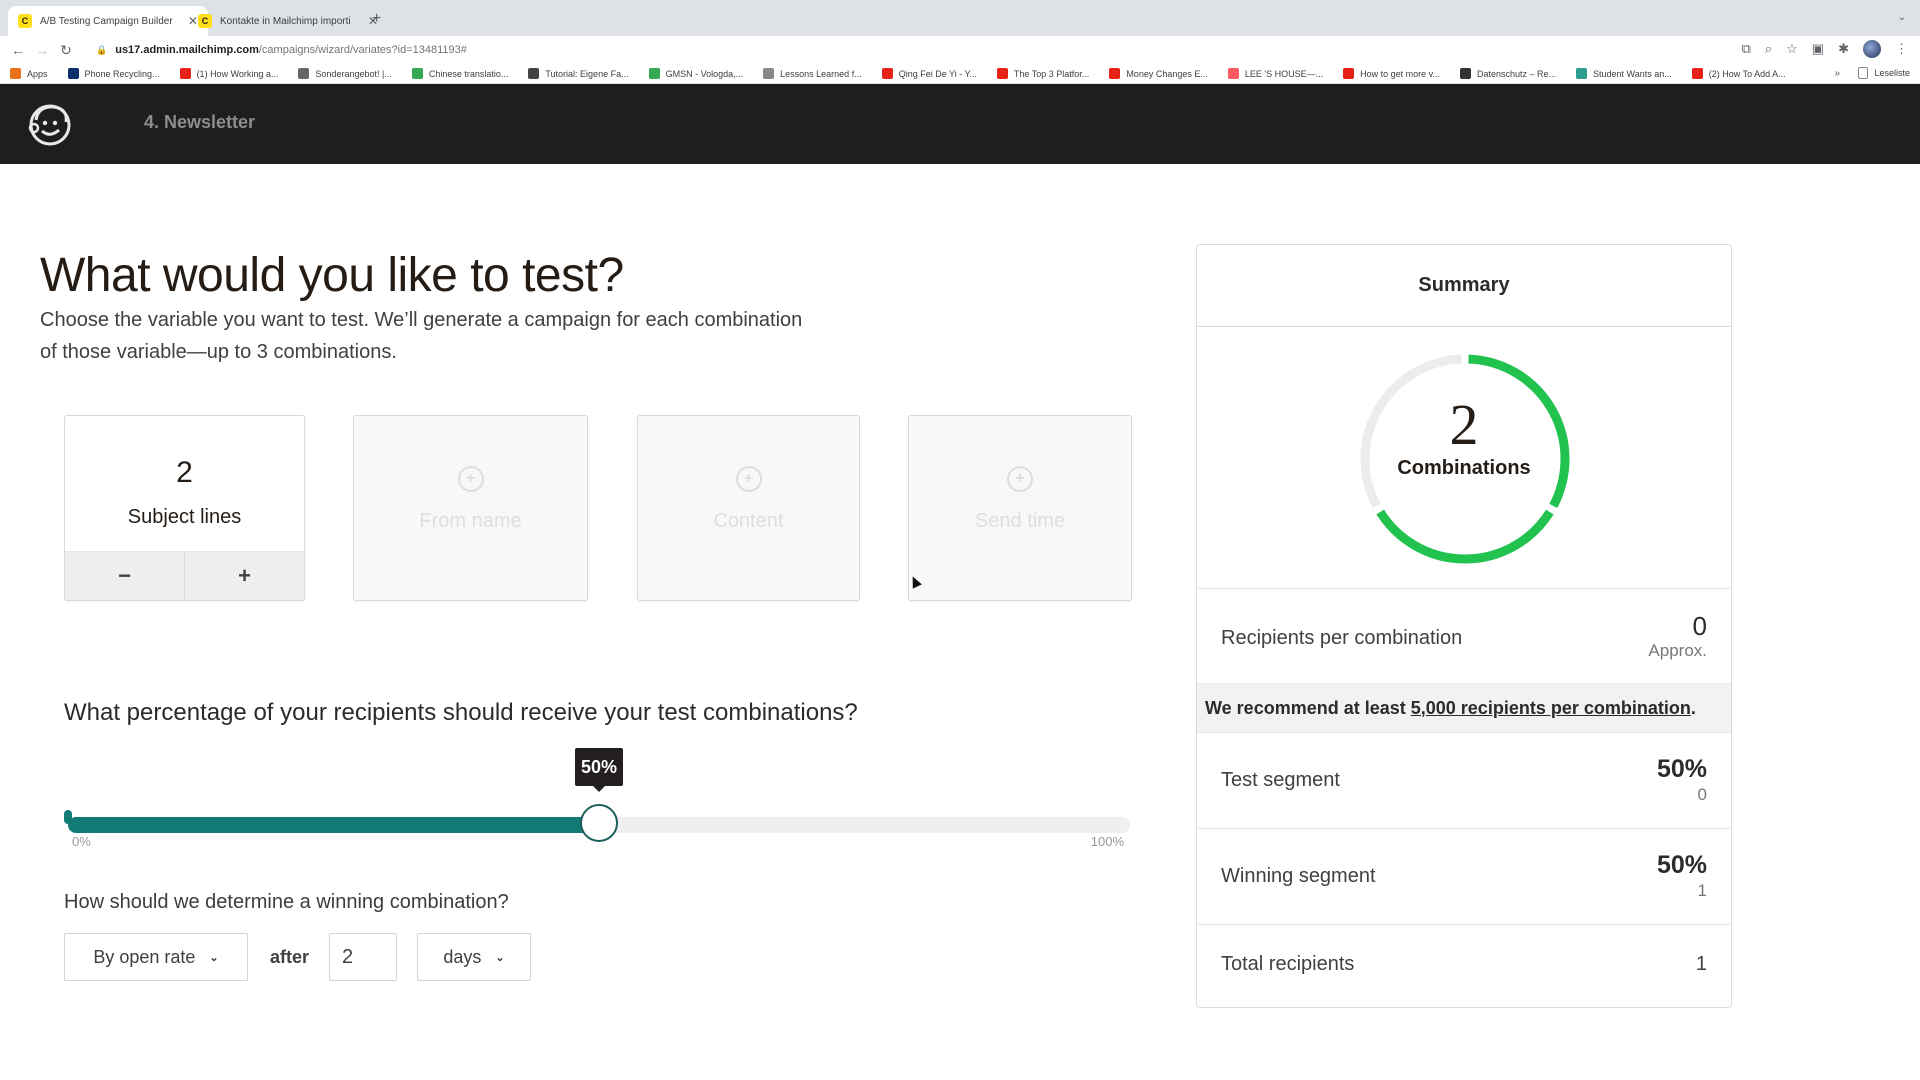 The width and height of the screenshot is (1920, 1080). What do you see at coordinates (597, 798) in the screenshot?
I see `test-percentage-slider: 50% 0% 100%` at bounding box center [597, 798].